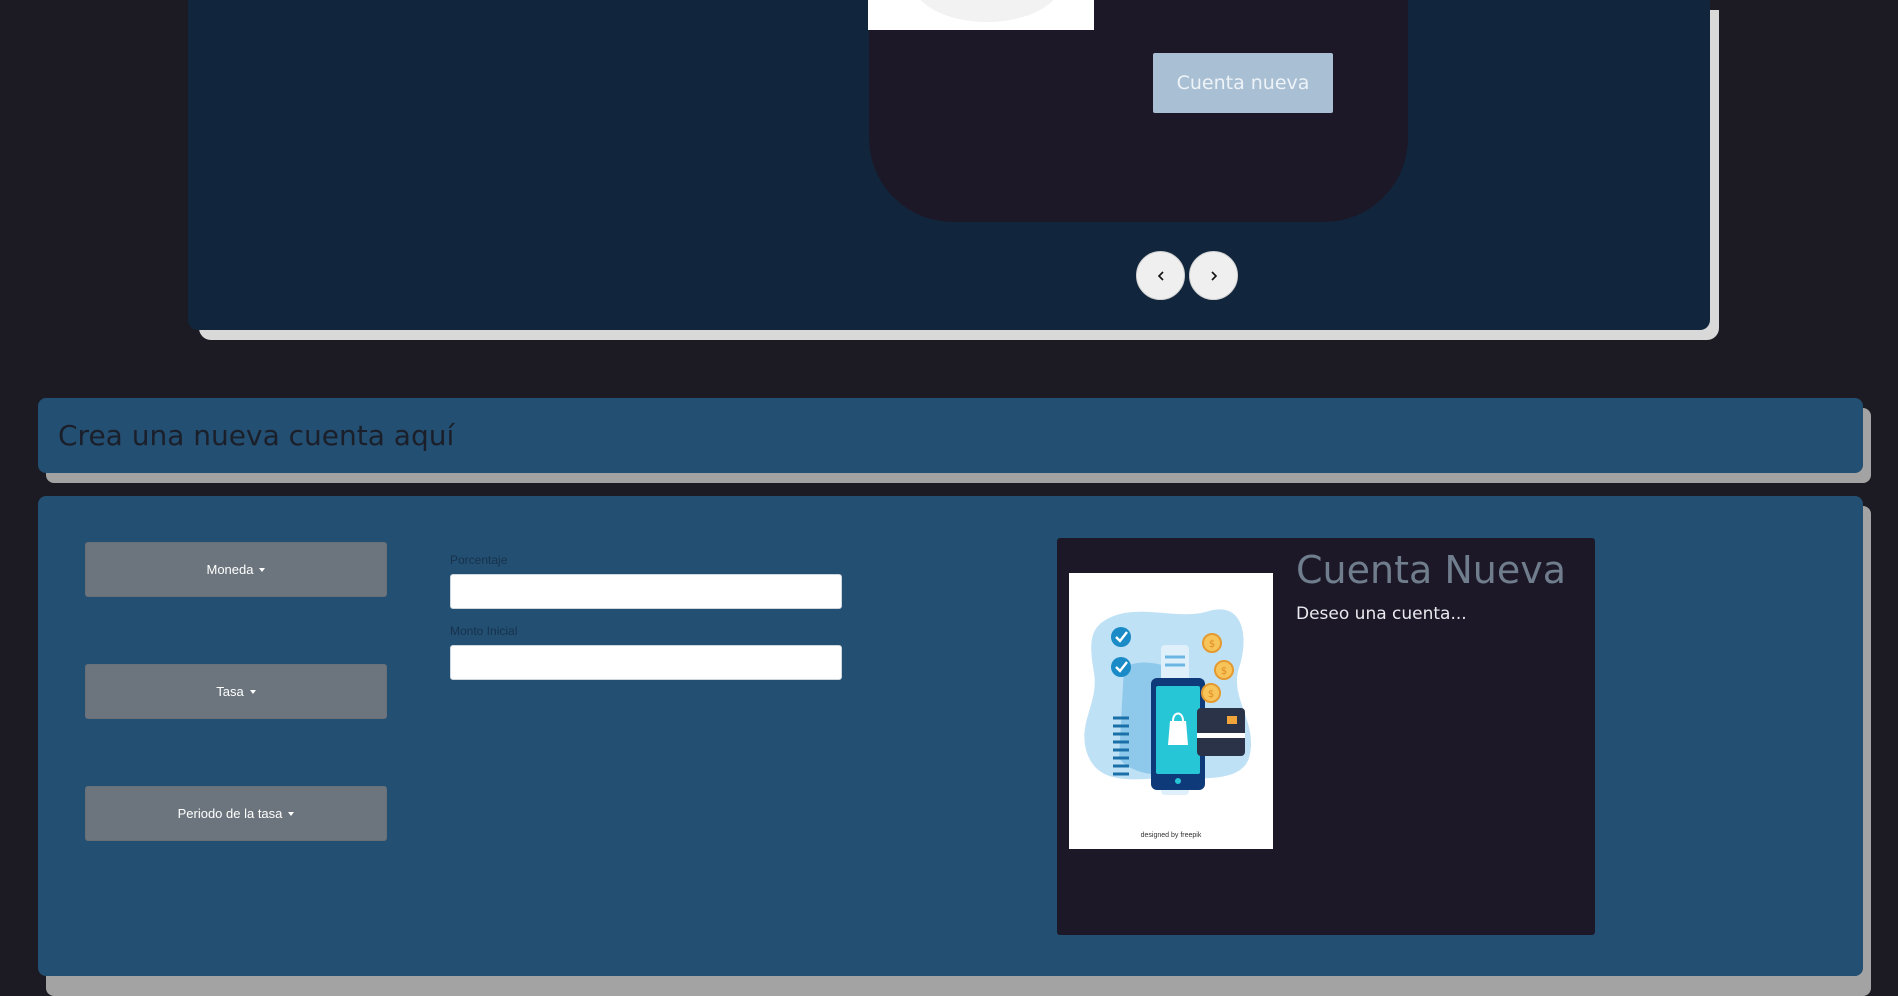 Image resolution: width=1898 pixels, height=996 pixels. I want to click on rate-period-dropdown: Periodo de la tasa, so click(236, 813).